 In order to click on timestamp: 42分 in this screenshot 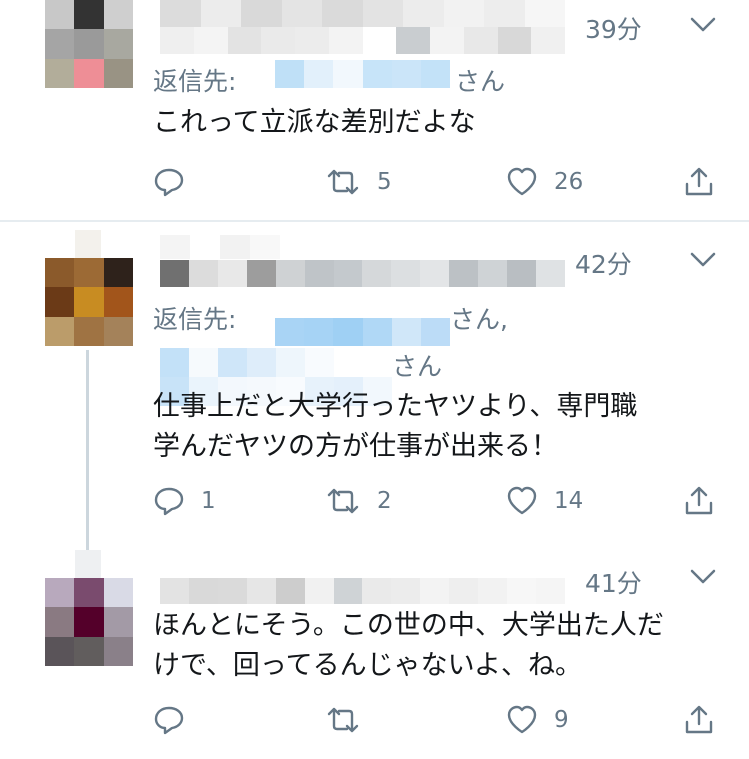, I will do `click(603, 263)`.